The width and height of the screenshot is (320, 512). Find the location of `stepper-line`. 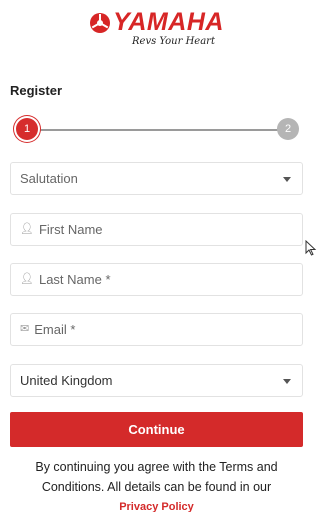

stepper-line is located at coordinates (156, 130).